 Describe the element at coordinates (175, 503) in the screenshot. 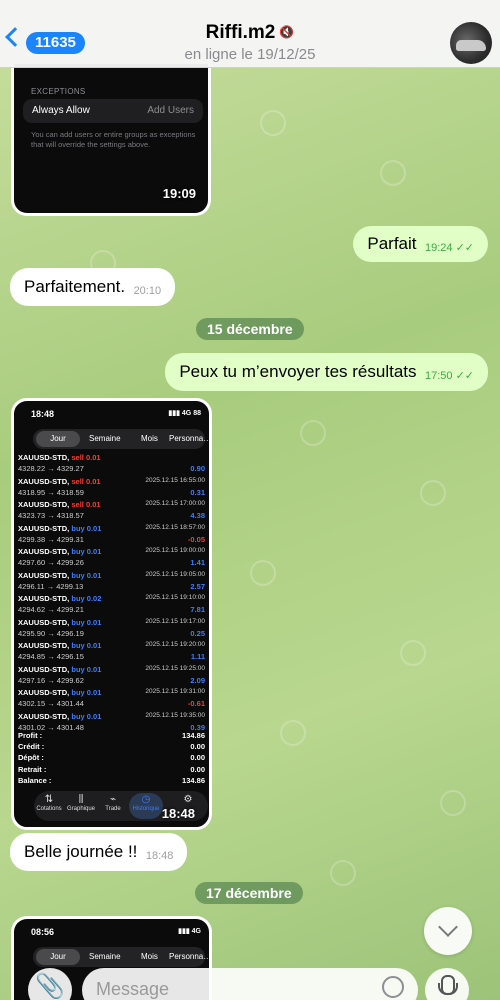

I see `trade-date: 2025.12.15 17:00:00` at that location.